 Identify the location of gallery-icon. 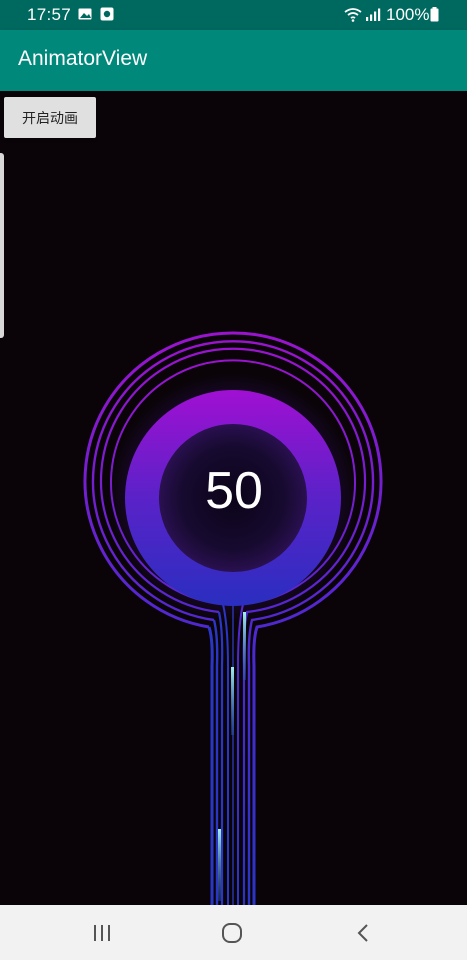
(85, 14).